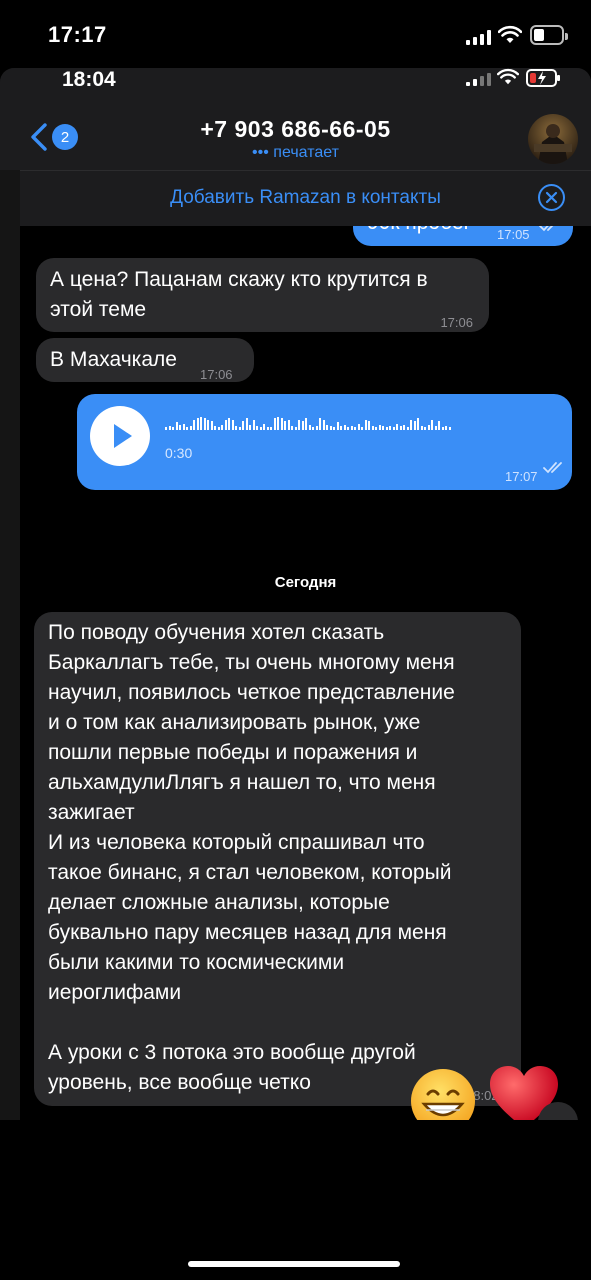  Describe the element at coordinates (77, 34) in the screenshot. I see `outer-status-time: 17:17` at that location.